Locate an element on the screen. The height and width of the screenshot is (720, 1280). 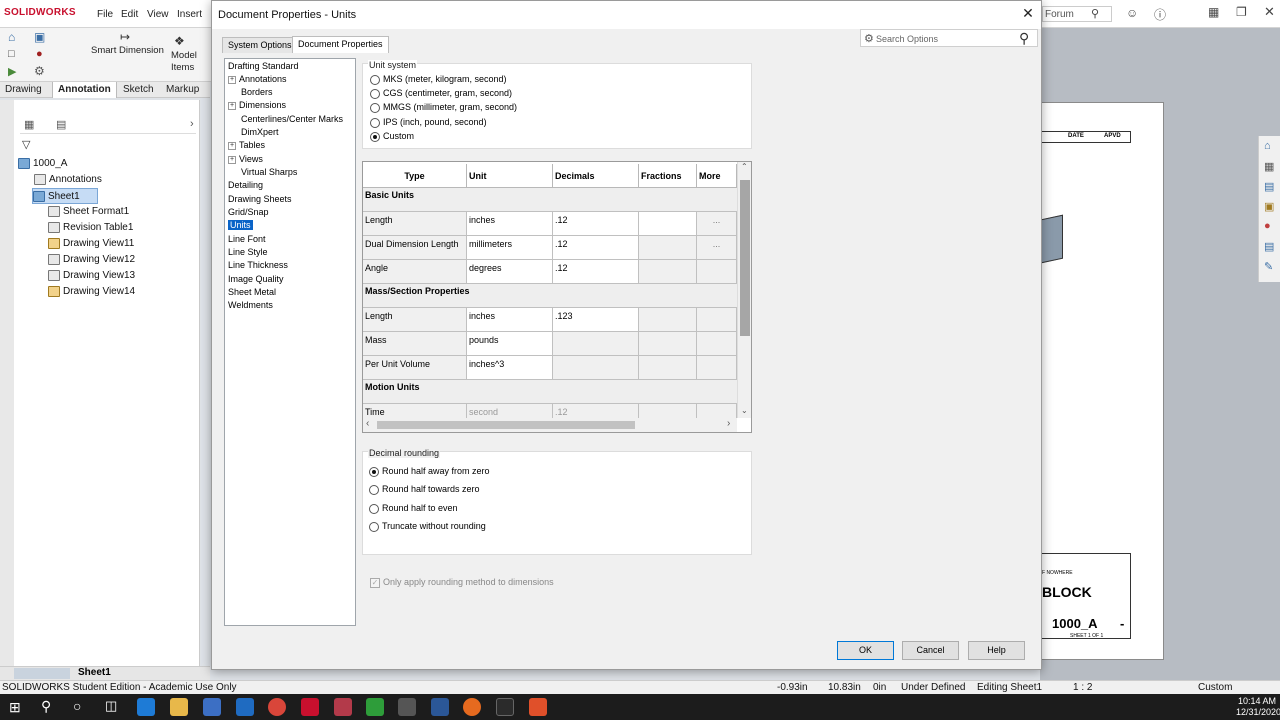
menu-file: File is located at coordinates (105, 14).